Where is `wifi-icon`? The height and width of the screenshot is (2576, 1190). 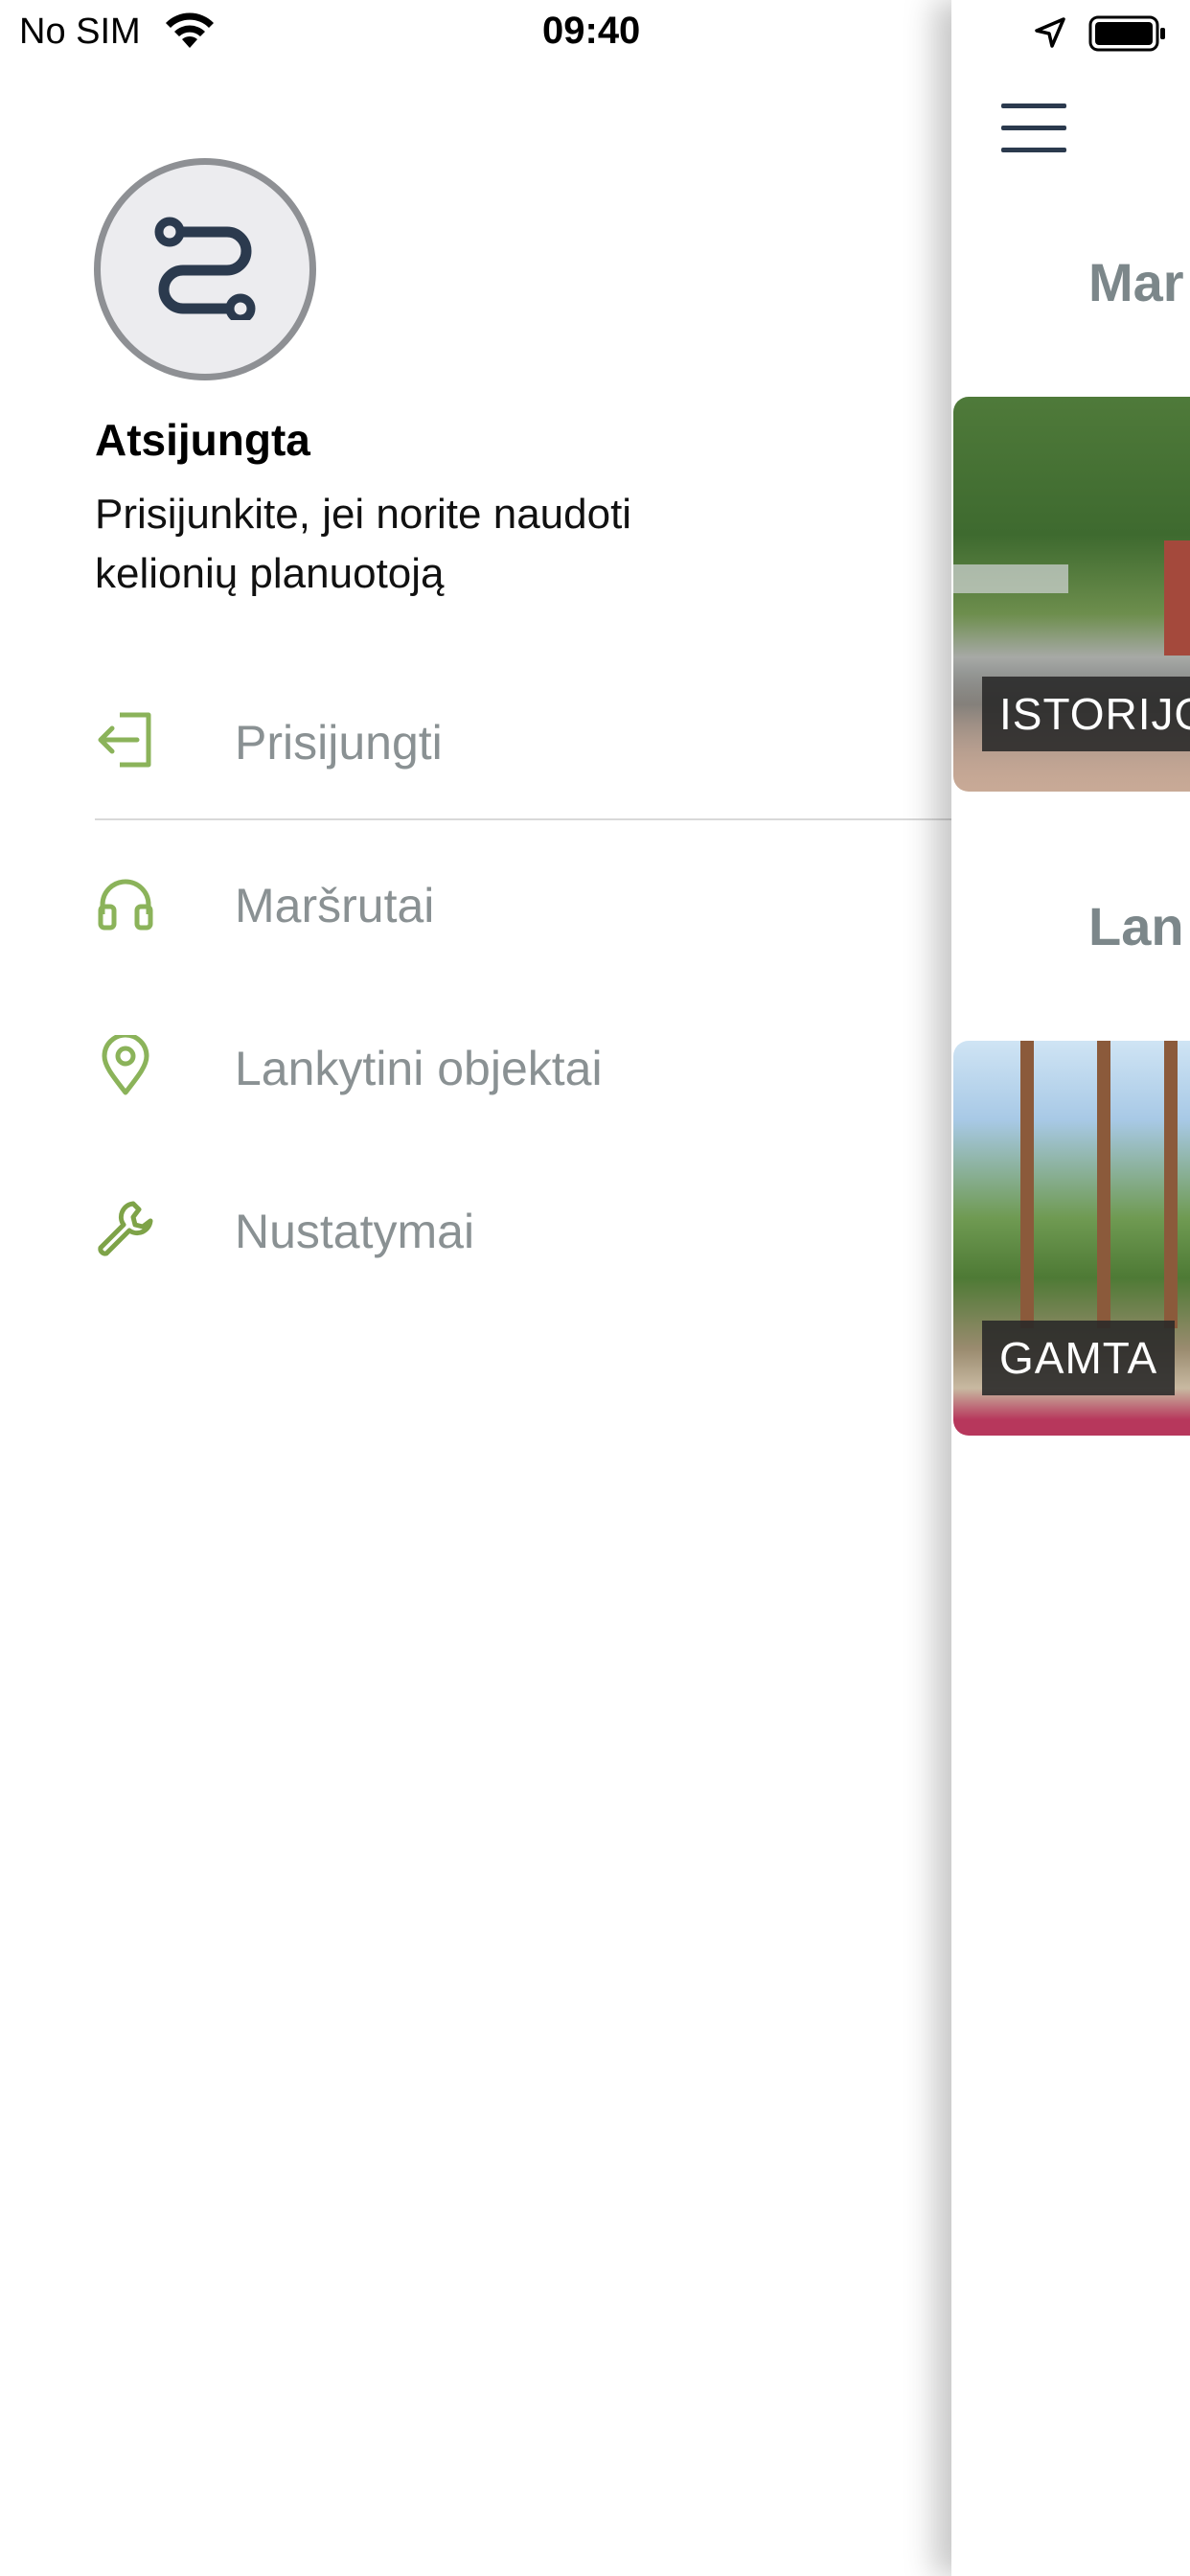 wifi-icon is located at coordinates (190, 30).